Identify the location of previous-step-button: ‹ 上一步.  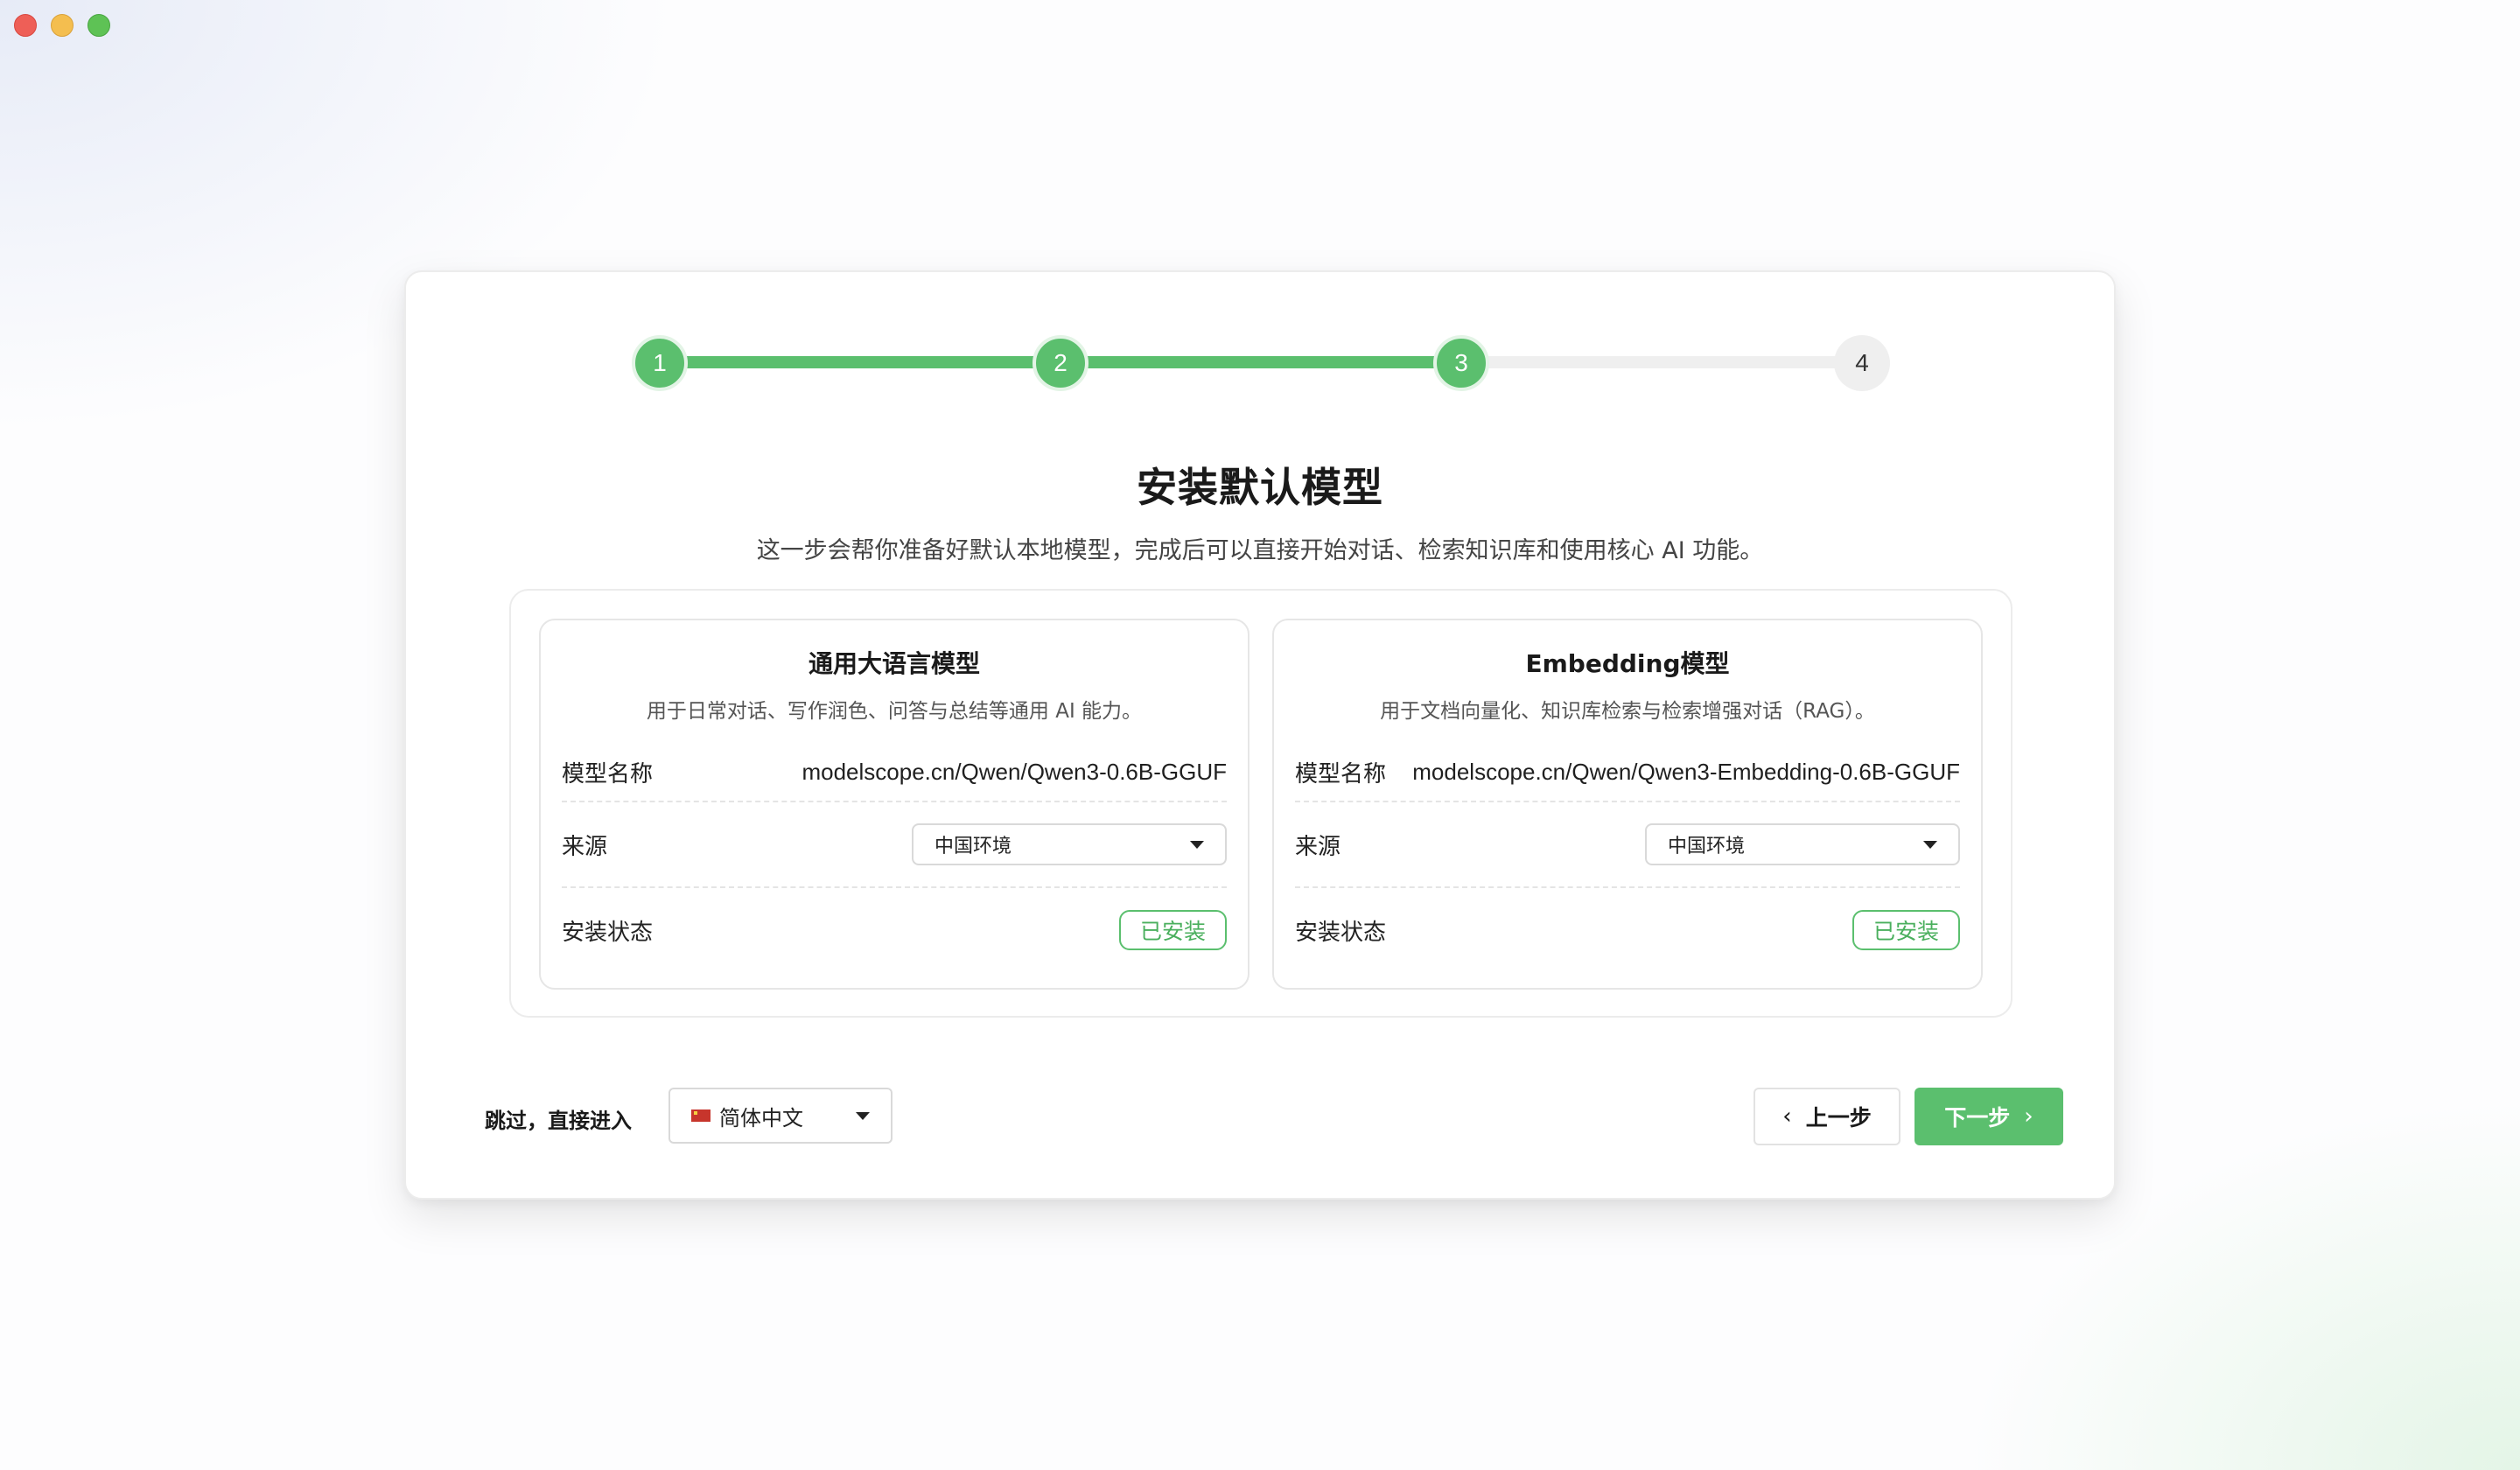
(1827, 1116).